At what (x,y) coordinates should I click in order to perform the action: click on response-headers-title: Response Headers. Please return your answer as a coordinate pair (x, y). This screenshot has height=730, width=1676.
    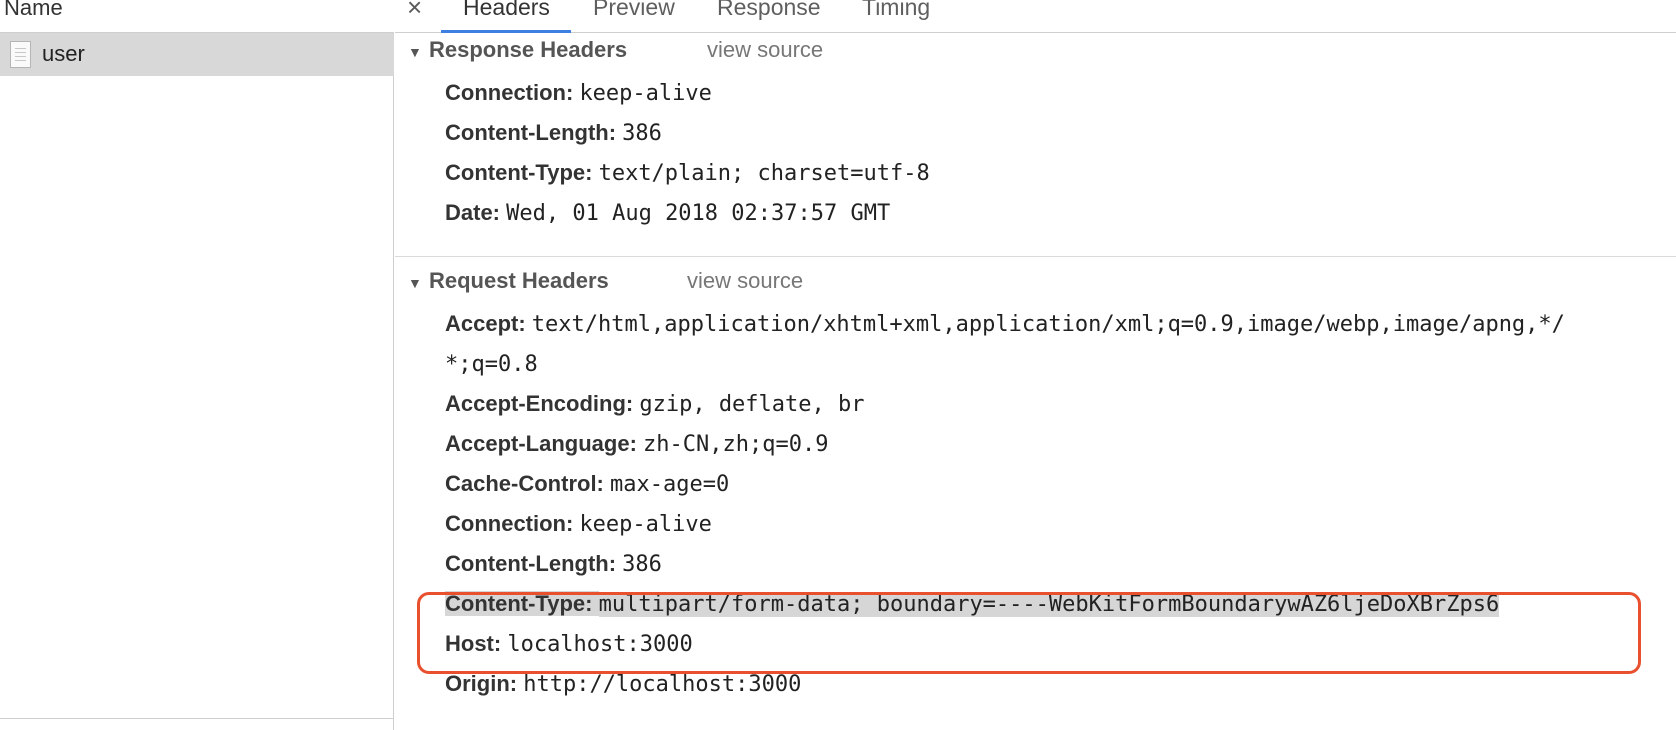
    Looking at the image, I should click on (528, 50).